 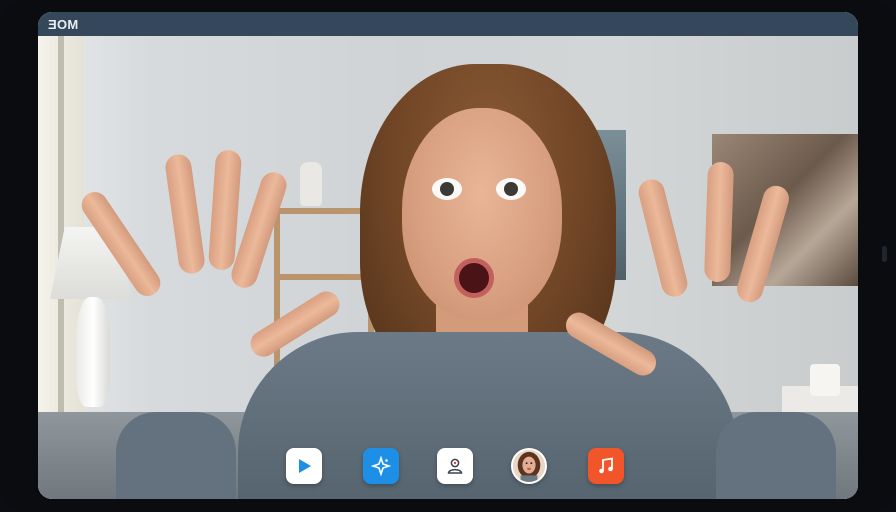 I want to click on user-icon, so click(x=455, y=466).